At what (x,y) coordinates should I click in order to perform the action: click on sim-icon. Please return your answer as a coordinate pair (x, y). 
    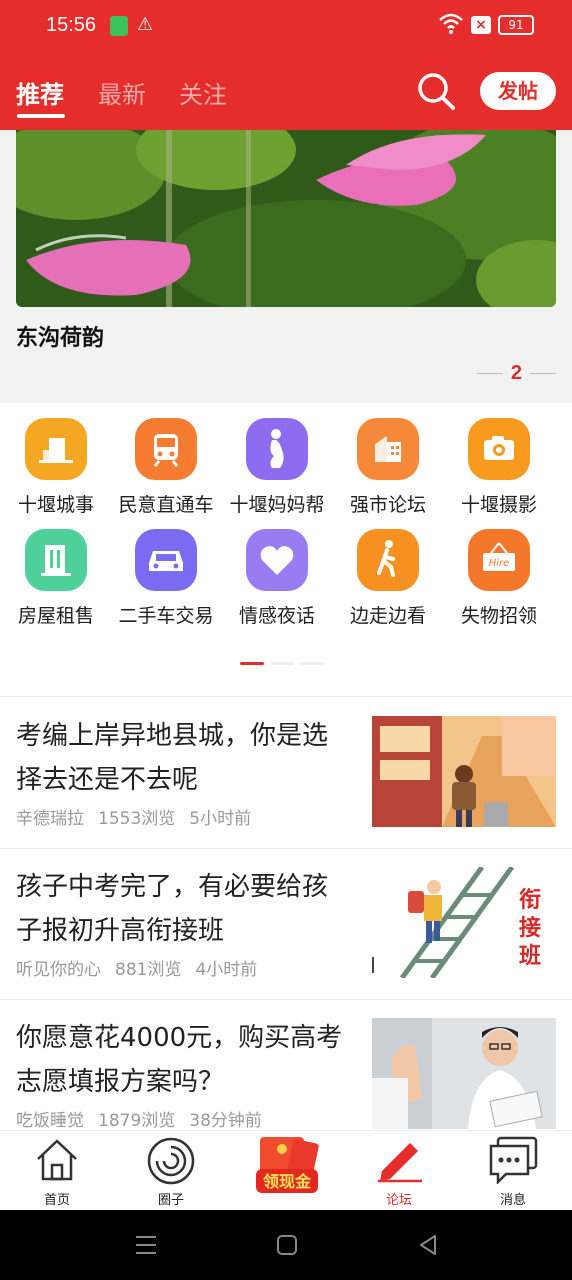
    Looking at the image, I should click on (119, 26).